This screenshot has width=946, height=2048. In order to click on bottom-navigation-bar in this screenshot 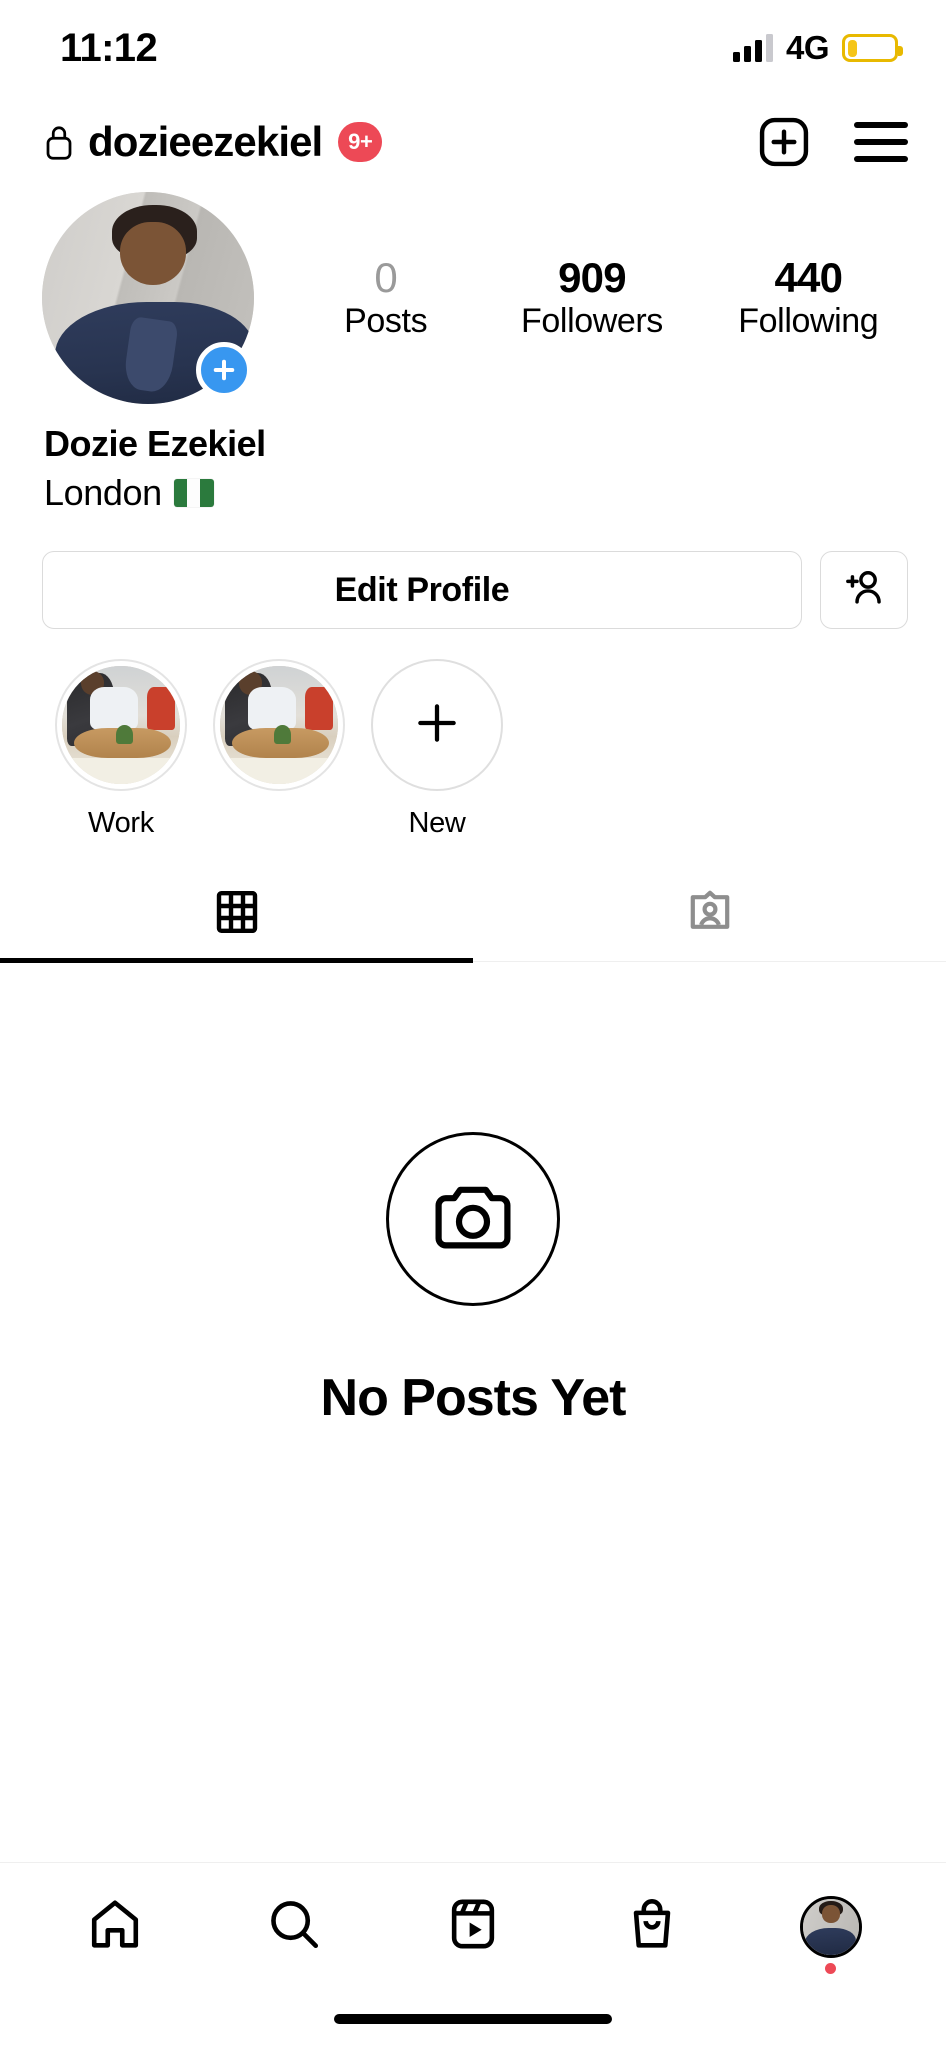, I will do `click(473, 1926)`.